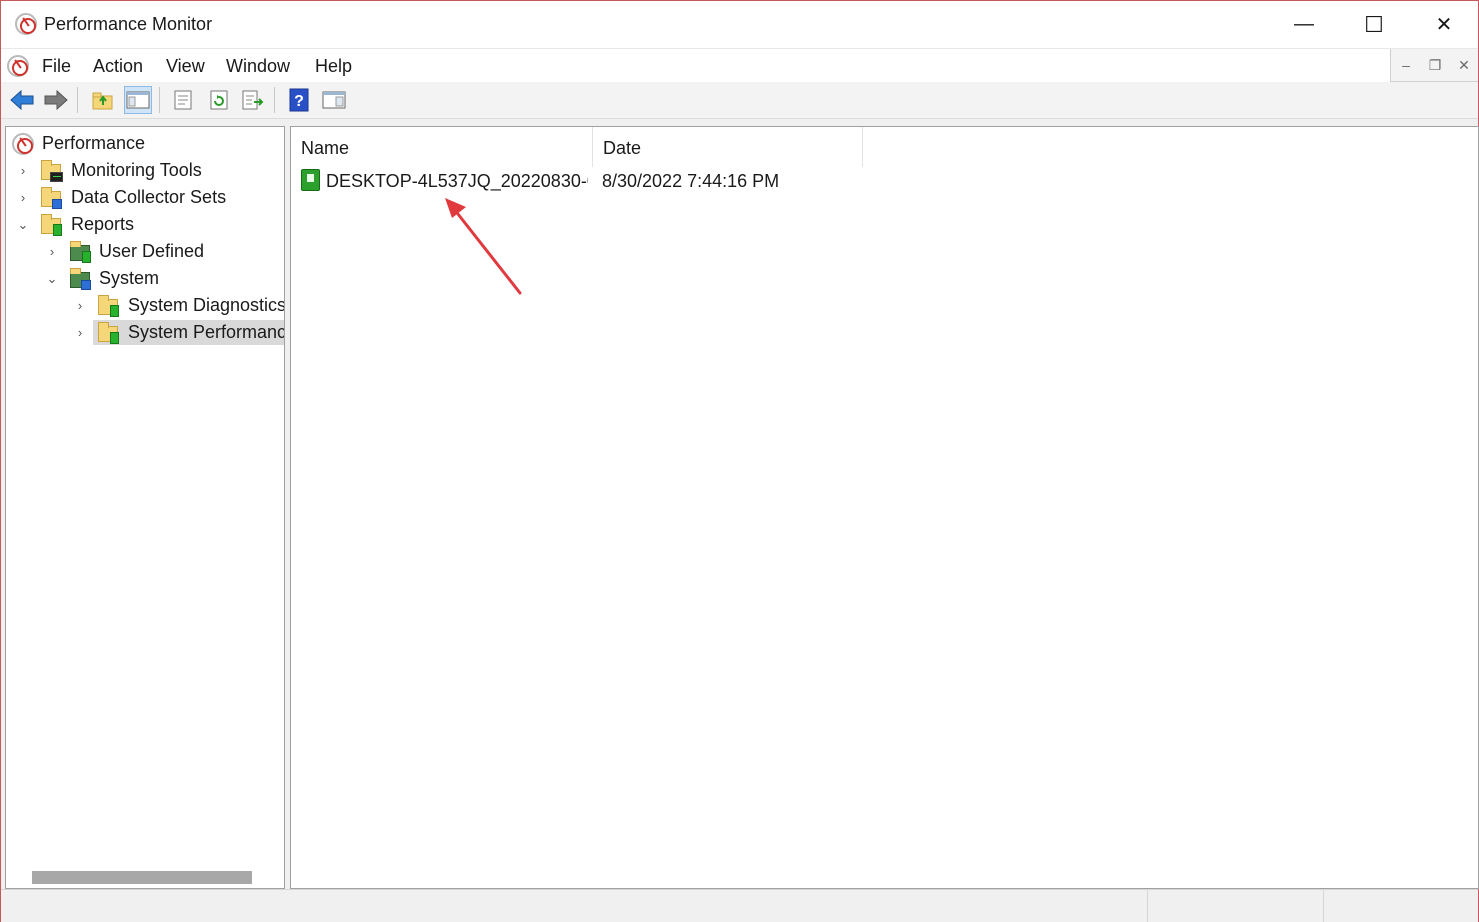 This screenshot has height=922, width=1479. Describe the element at coordinates (691, 181) in the screenshot. I see `report-date: 8/30/2022 7:44:16 PM` at that location.